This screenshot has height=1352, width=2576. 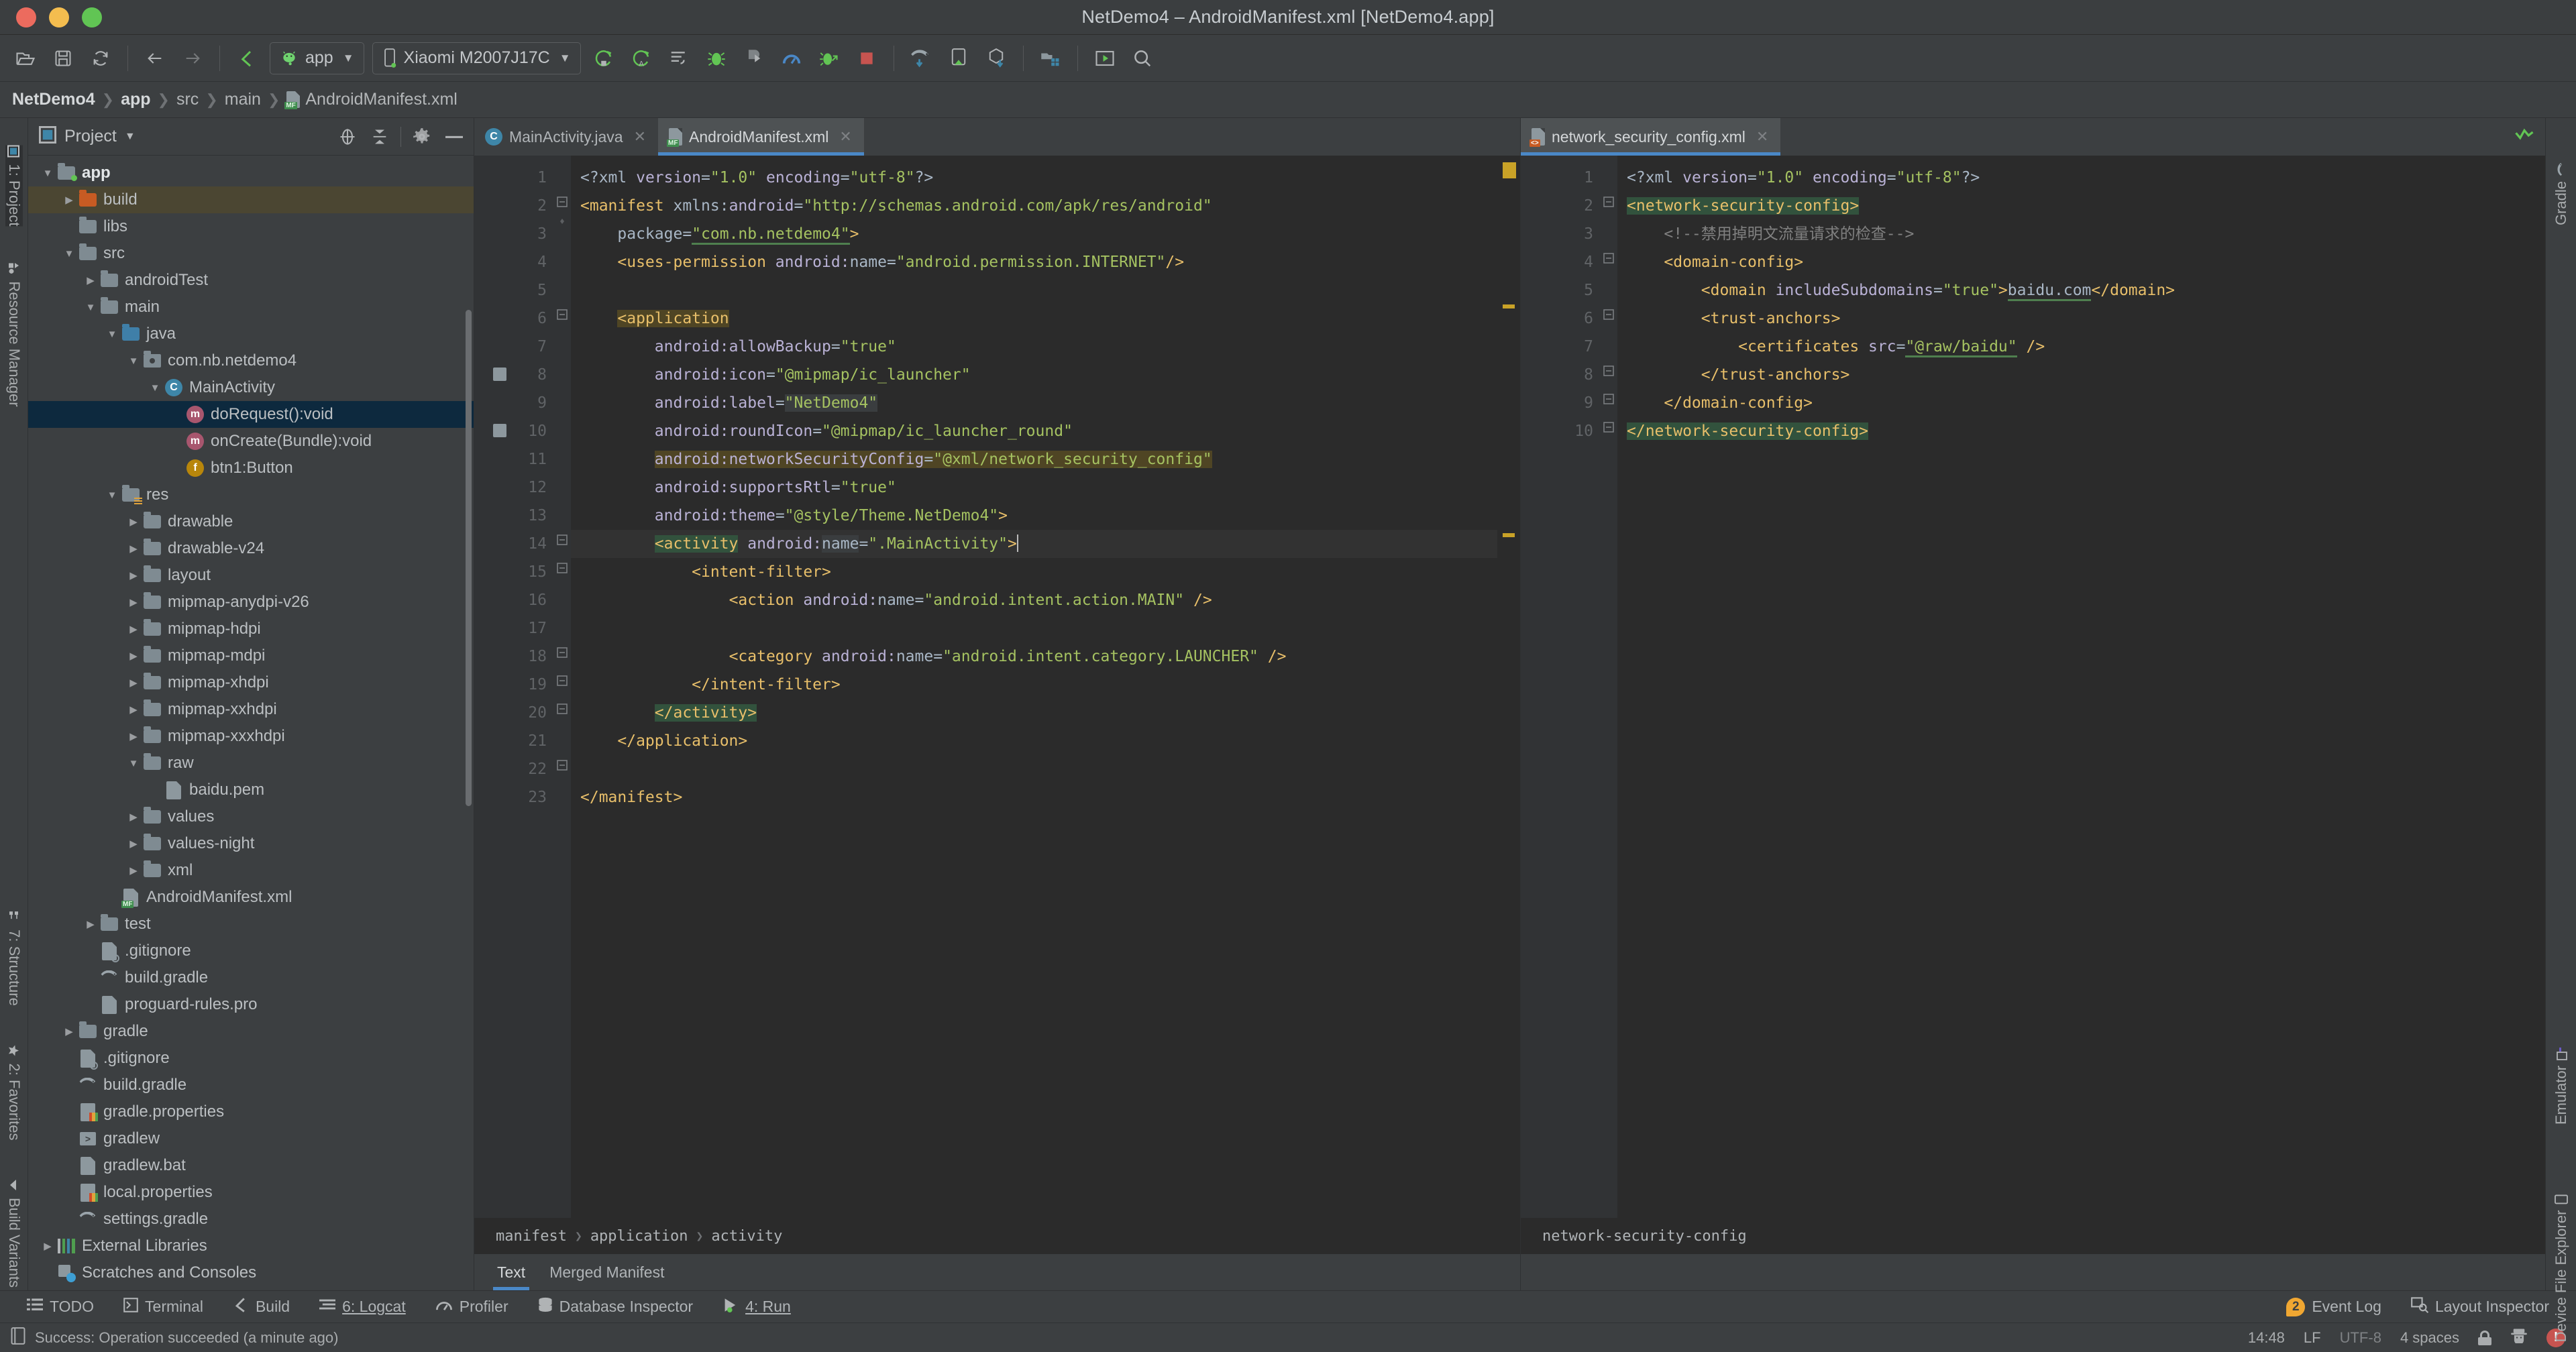 What do you see at coordinates (261, 1307) in the screenshot?
I see `tool-button-build: Build` at bounding box center [261, 1307].